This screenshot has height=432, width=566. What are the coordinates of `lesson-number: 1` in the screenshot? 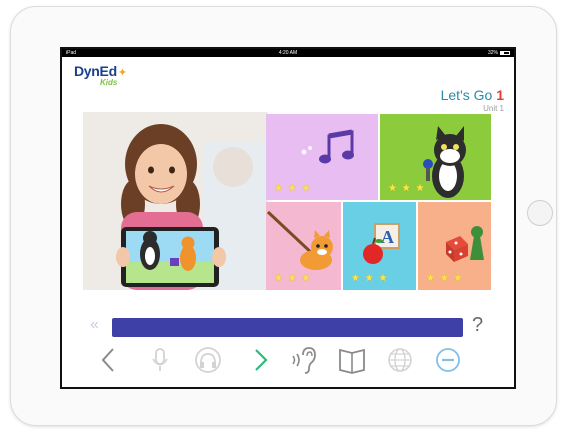 It's located at (500, 95).